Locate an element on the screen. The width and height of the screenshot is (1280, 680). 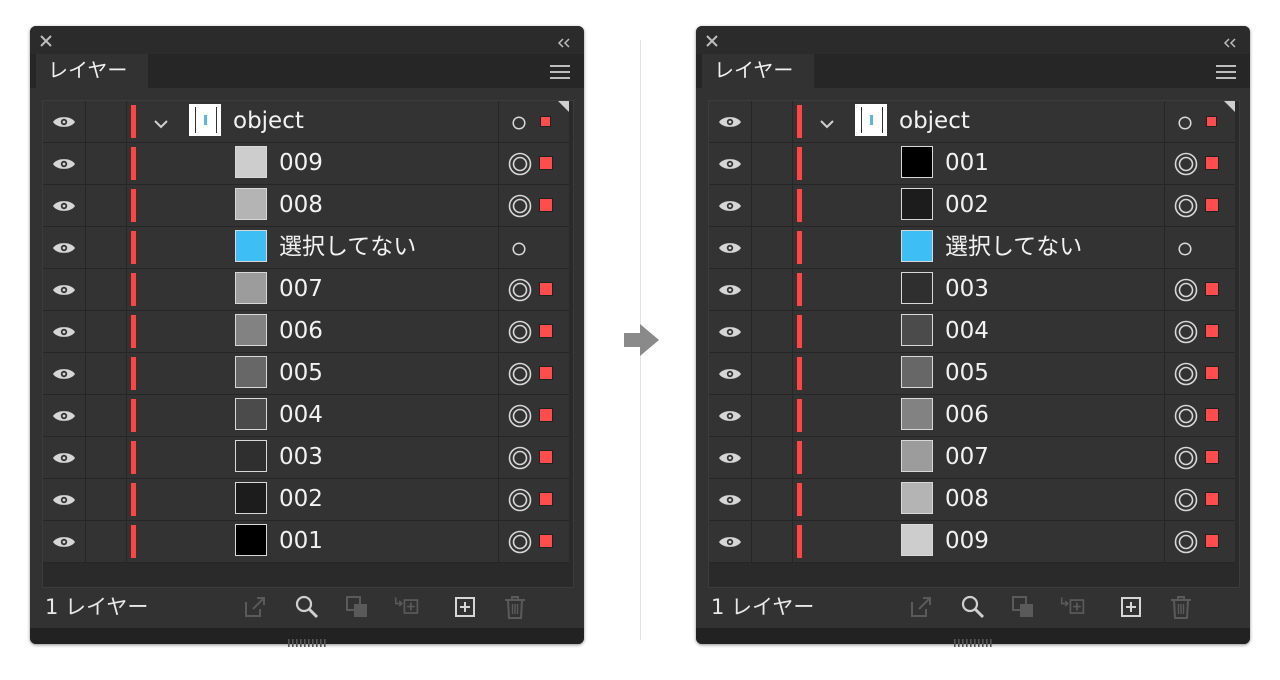
list-item: 009 is located at coordinates (306, 164).